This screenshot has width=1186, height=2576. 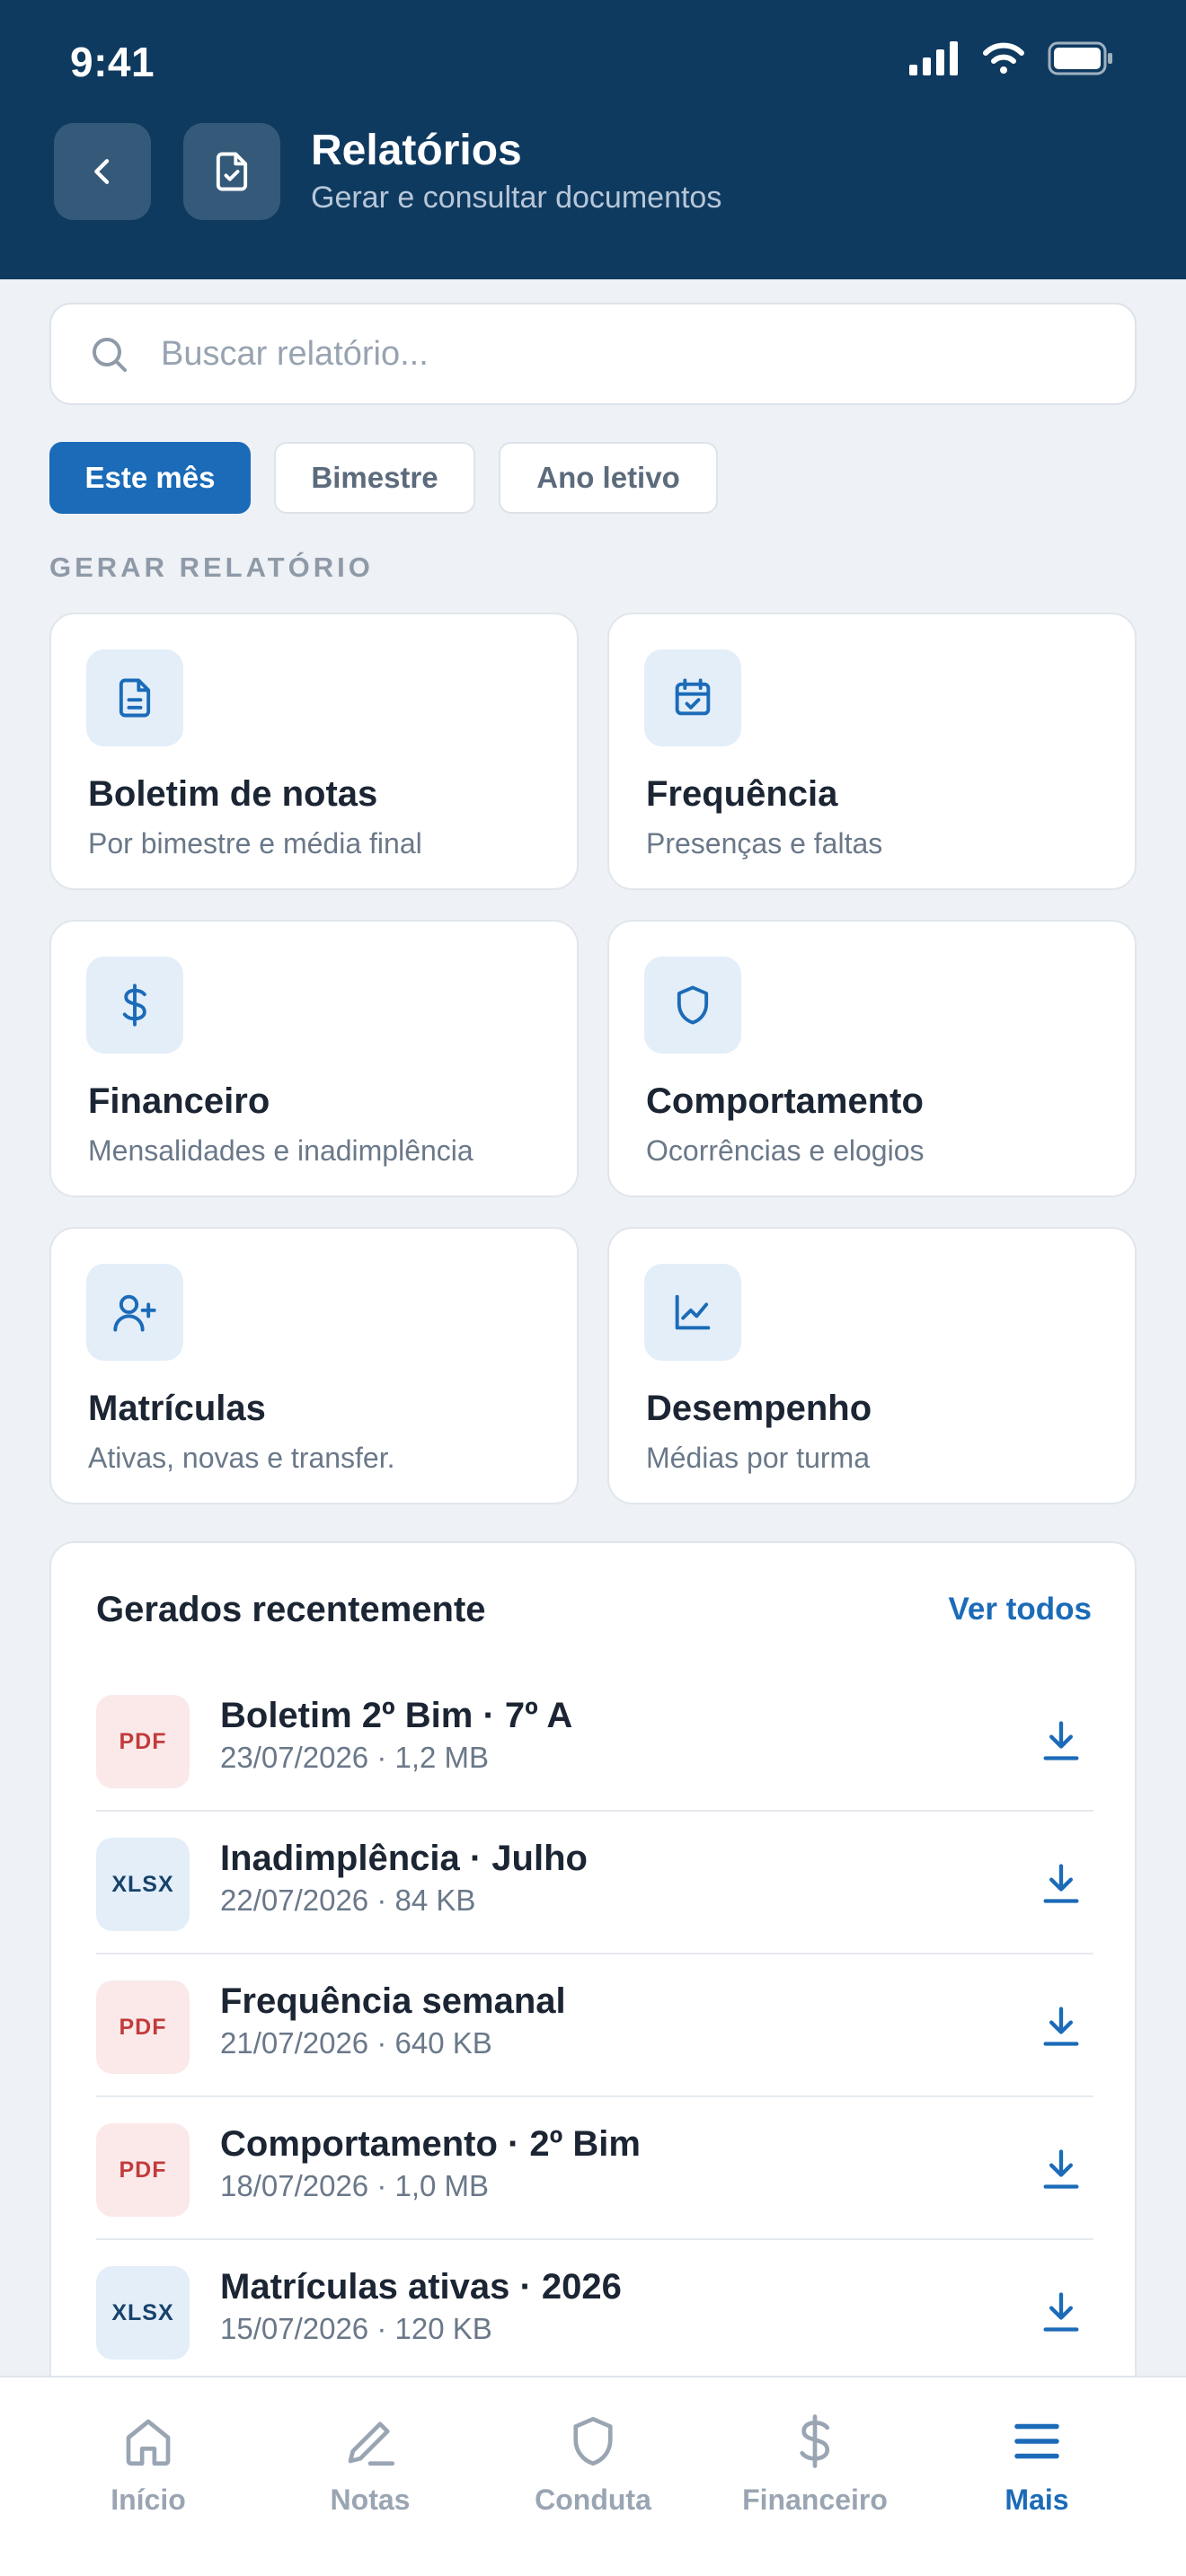 I want to click on section-label-generate: GERAR RELATÓRIO, so click(x=211, y=567).